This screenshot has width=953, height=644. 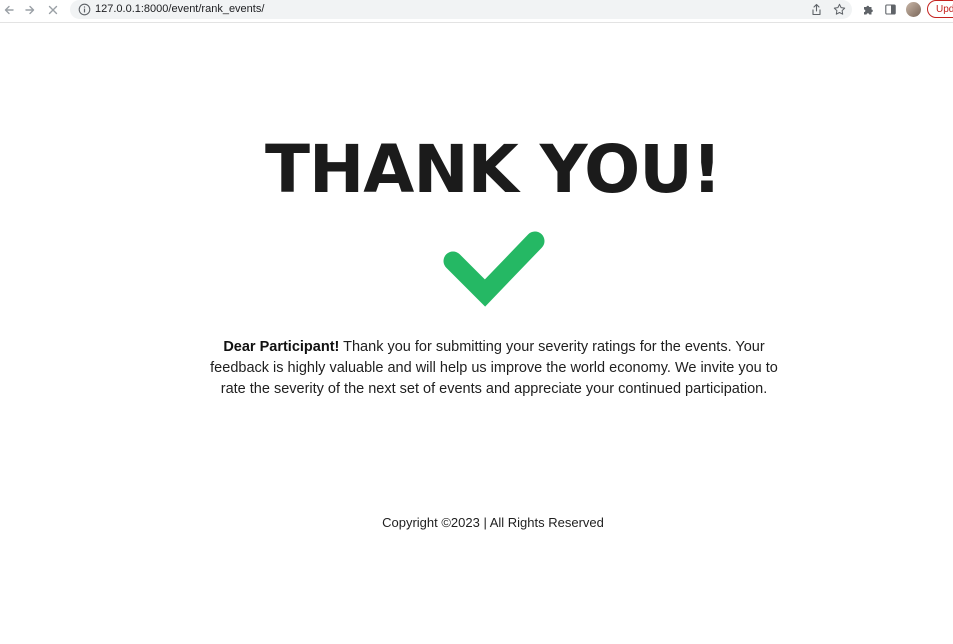 What do you see at coordinates (839, 9) in the screenshot?
I see `star-icon` at bounding box center [839, 9].